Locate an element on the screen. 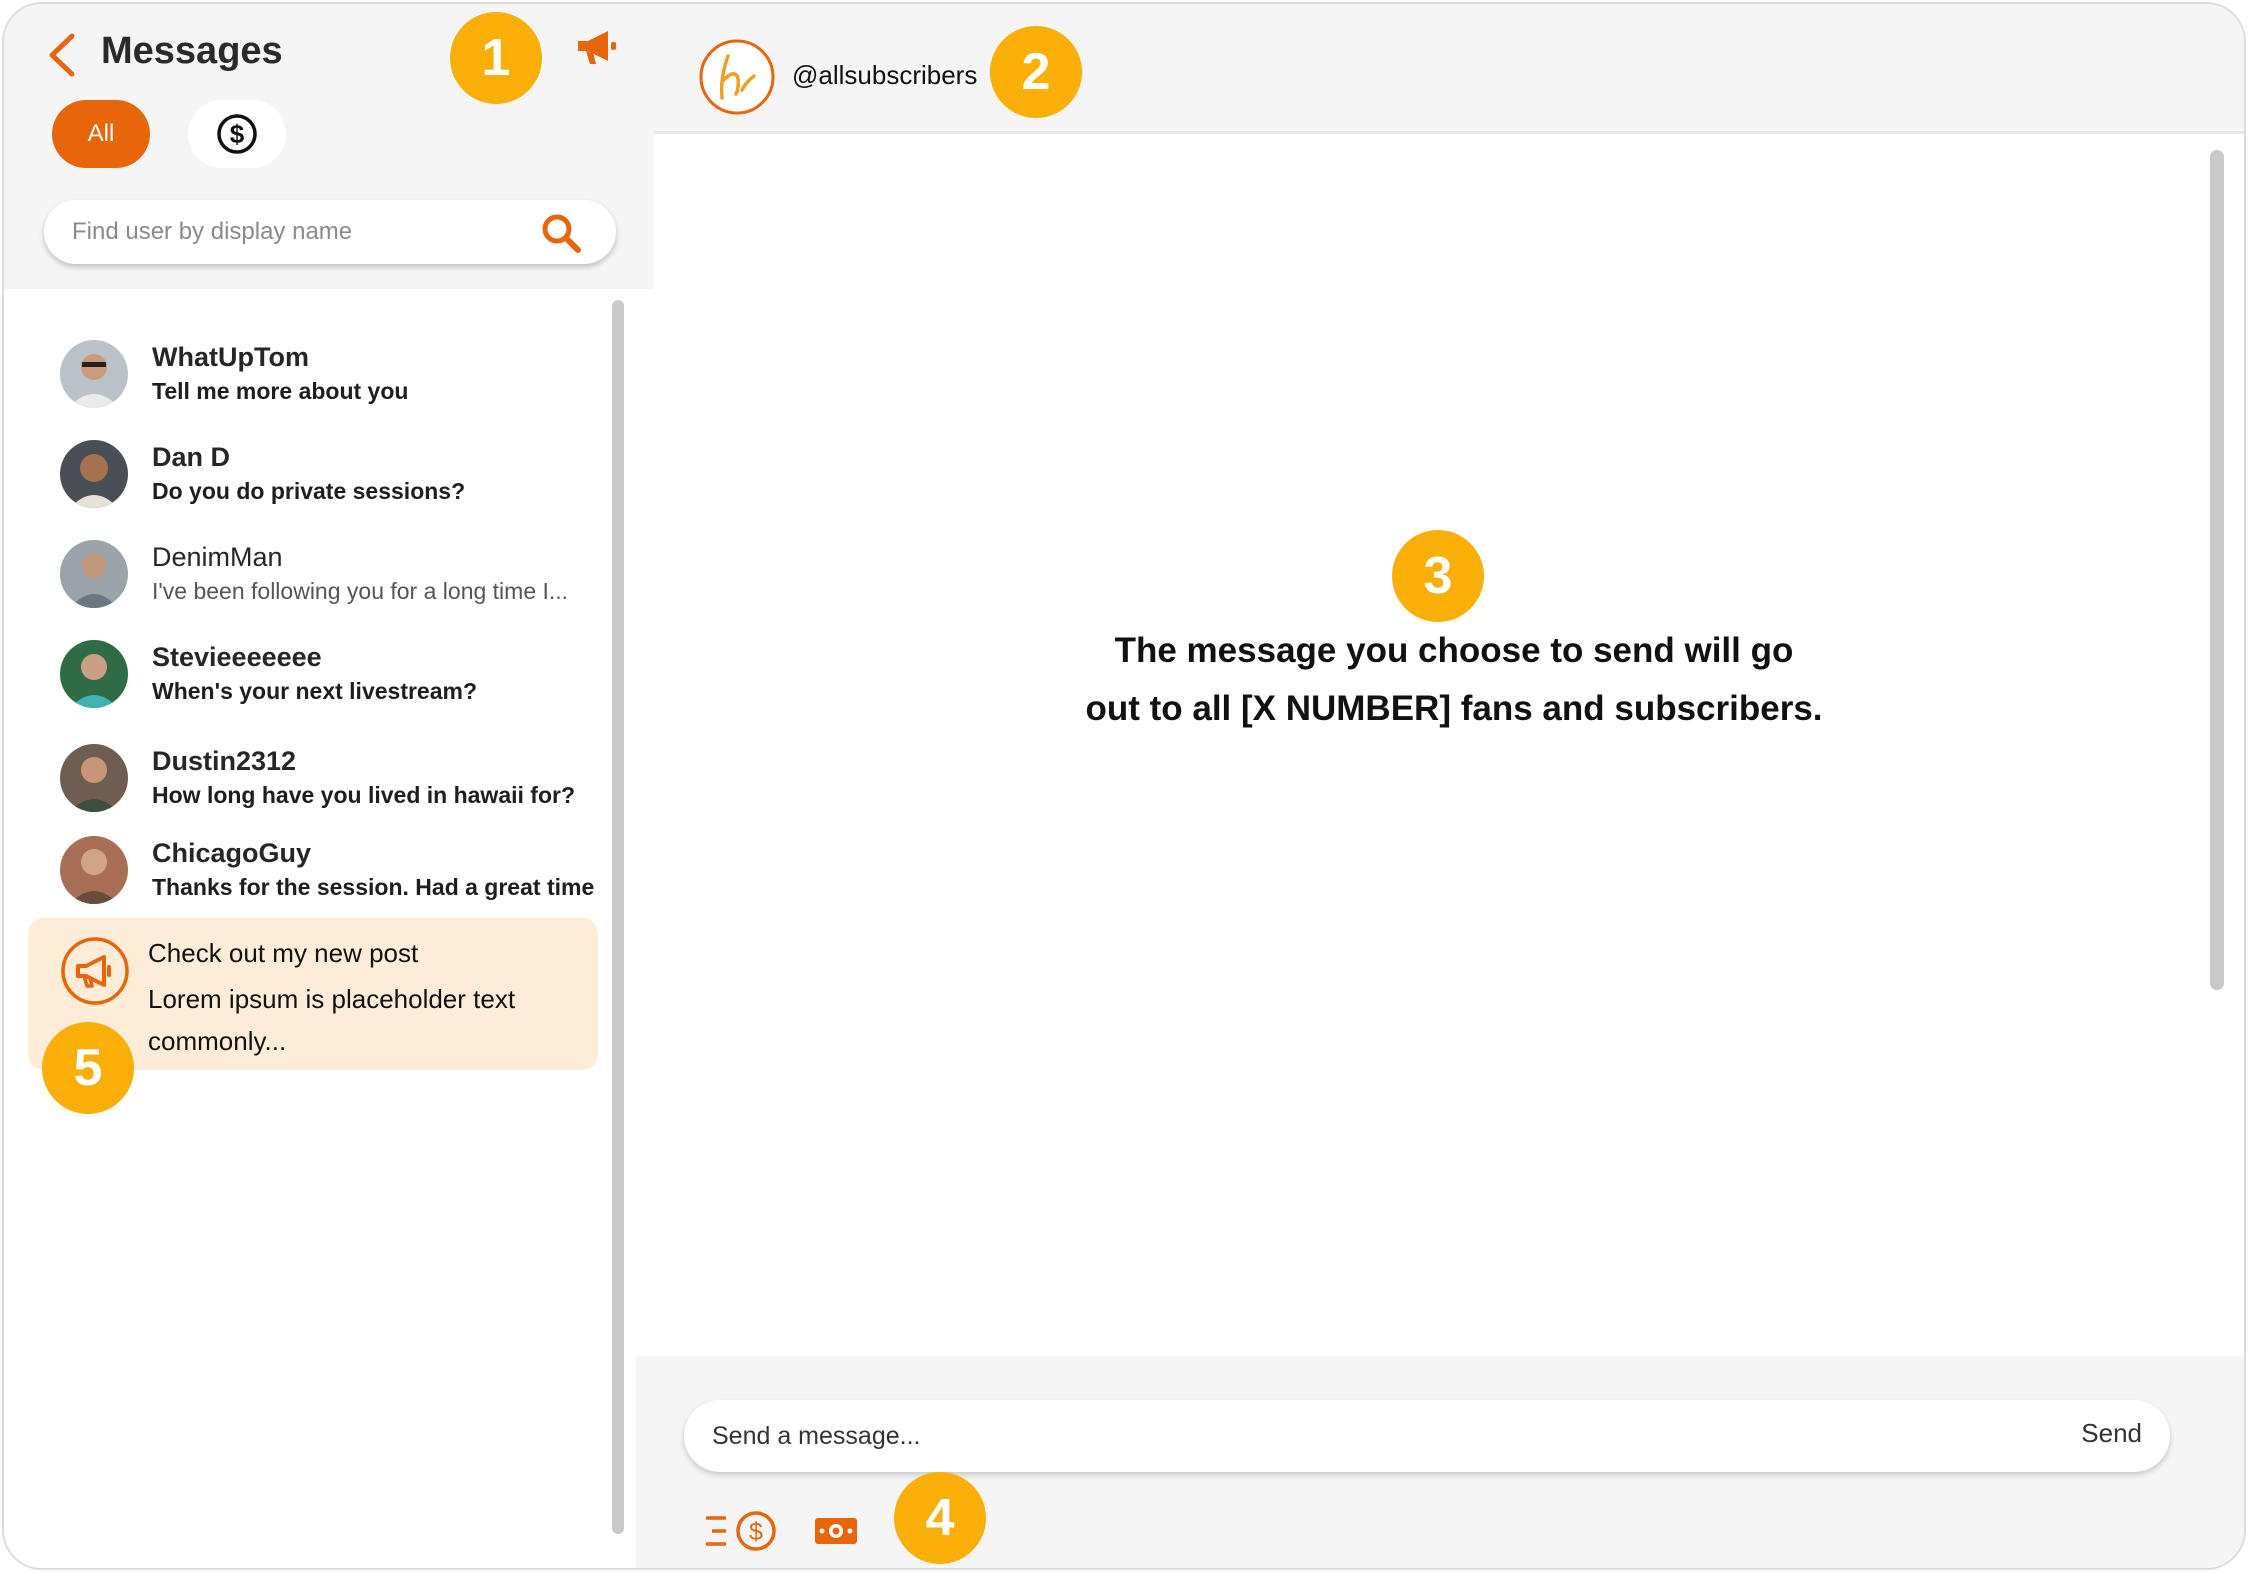 This screenshot has width=2250, height=1573. step-marker: 4 is located at coordinates (940, 1518).